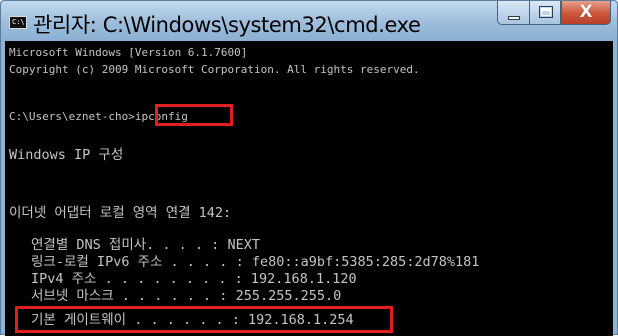 The height and width of the screenshot is (336, 618). Describe the element at coordinates (129, 296) in the screenshot. I see `row-label: 서브넷 마스크 . . . . . . :` at that location.